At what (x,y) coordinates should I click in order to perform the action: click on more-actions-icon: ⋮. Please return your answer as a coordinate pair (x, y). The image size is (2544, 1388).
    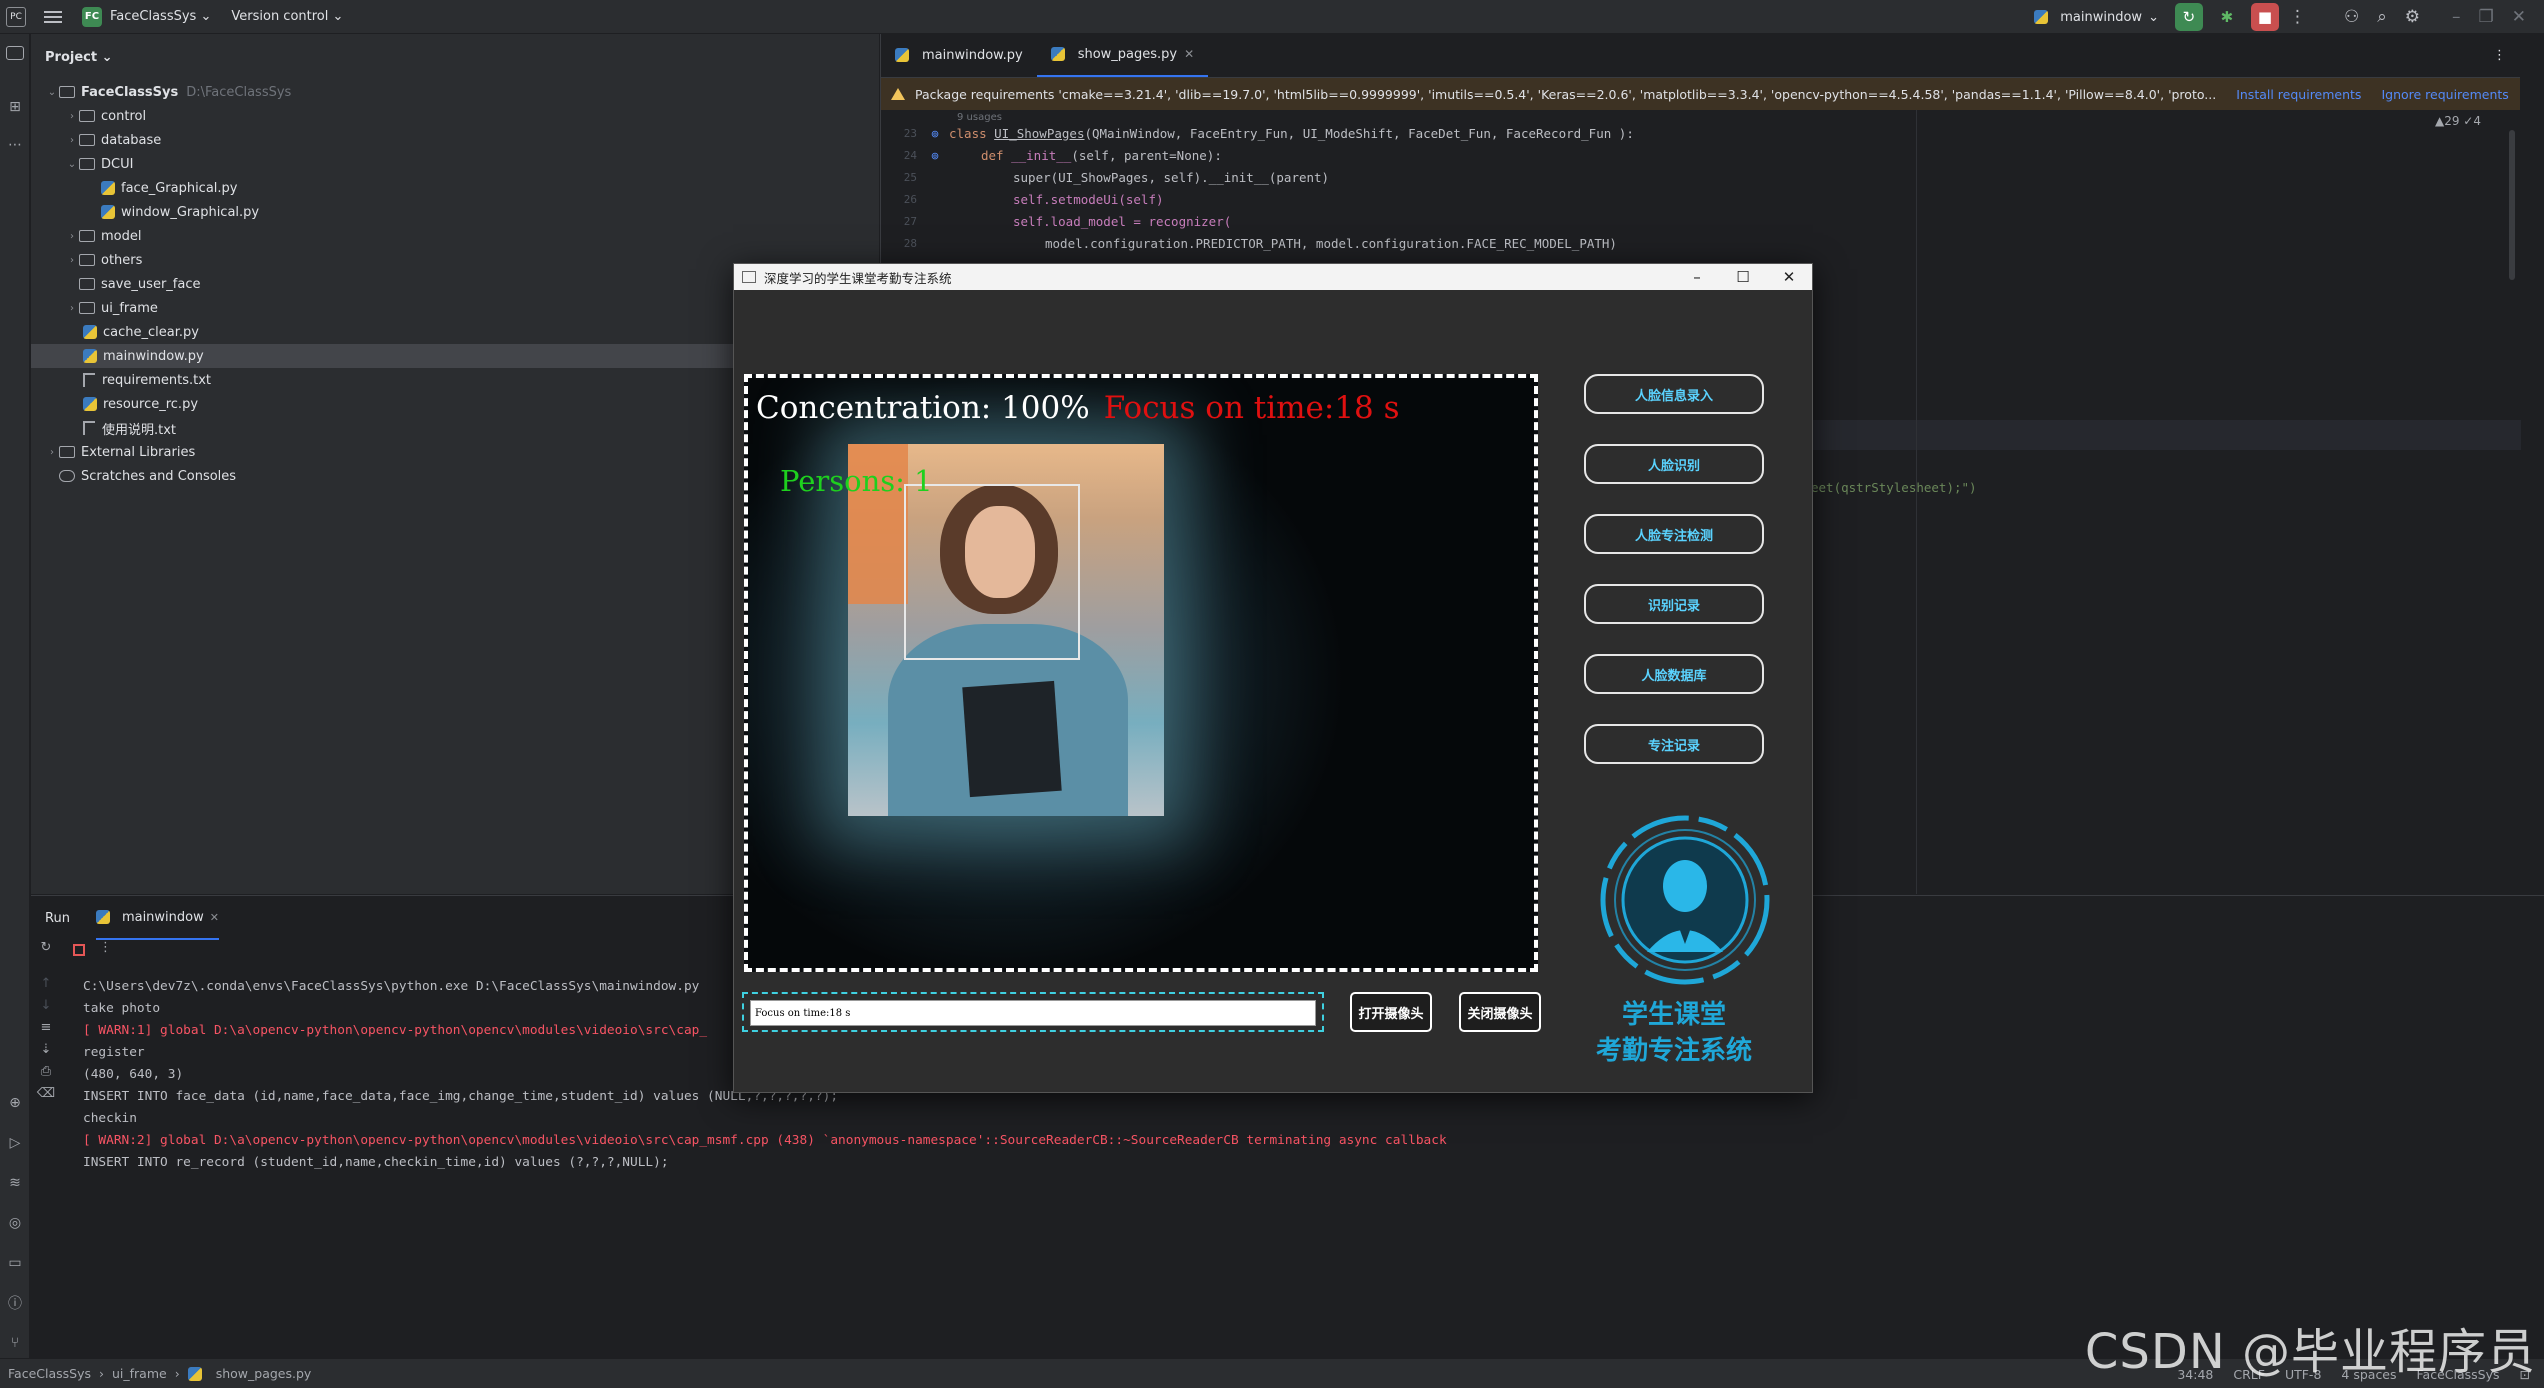
    Looking at the image, I should click on (2297, 17).